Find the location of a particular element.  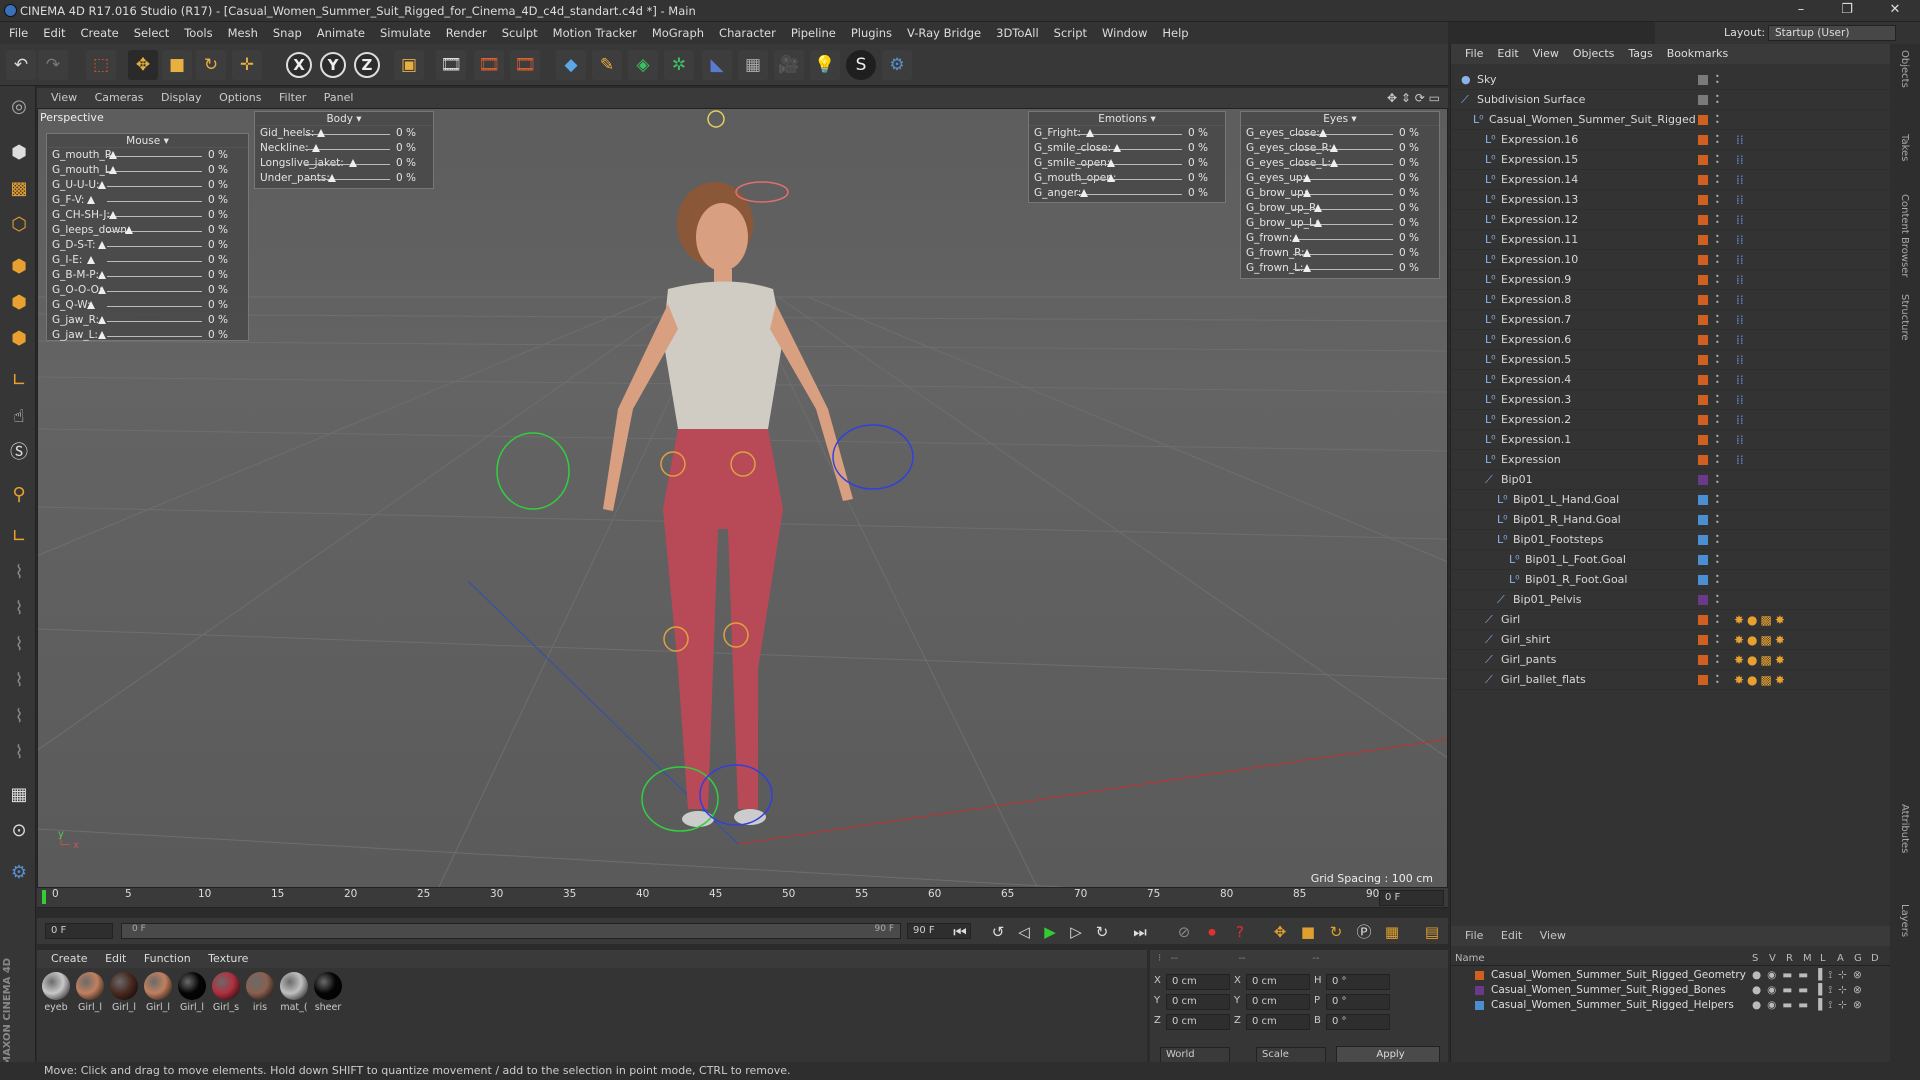

hud-slider-row: Under_pants: 0 % is located at coordinates (344, 178).